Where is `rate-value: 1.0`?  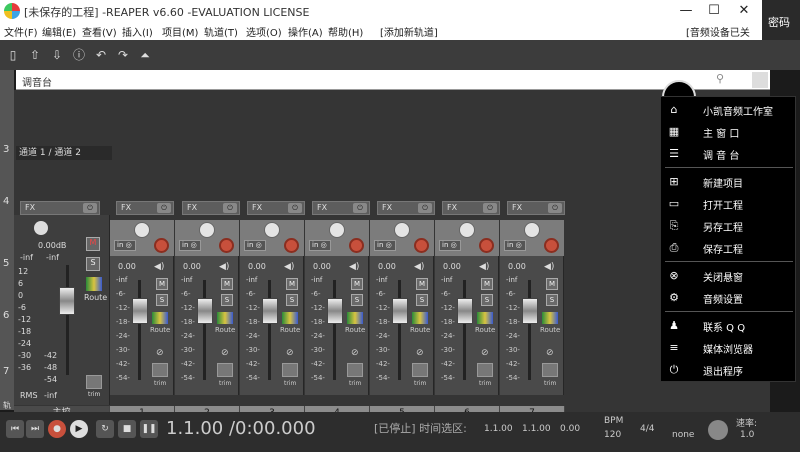 rate-value: 1.0 is located at coordinates (747, 435).